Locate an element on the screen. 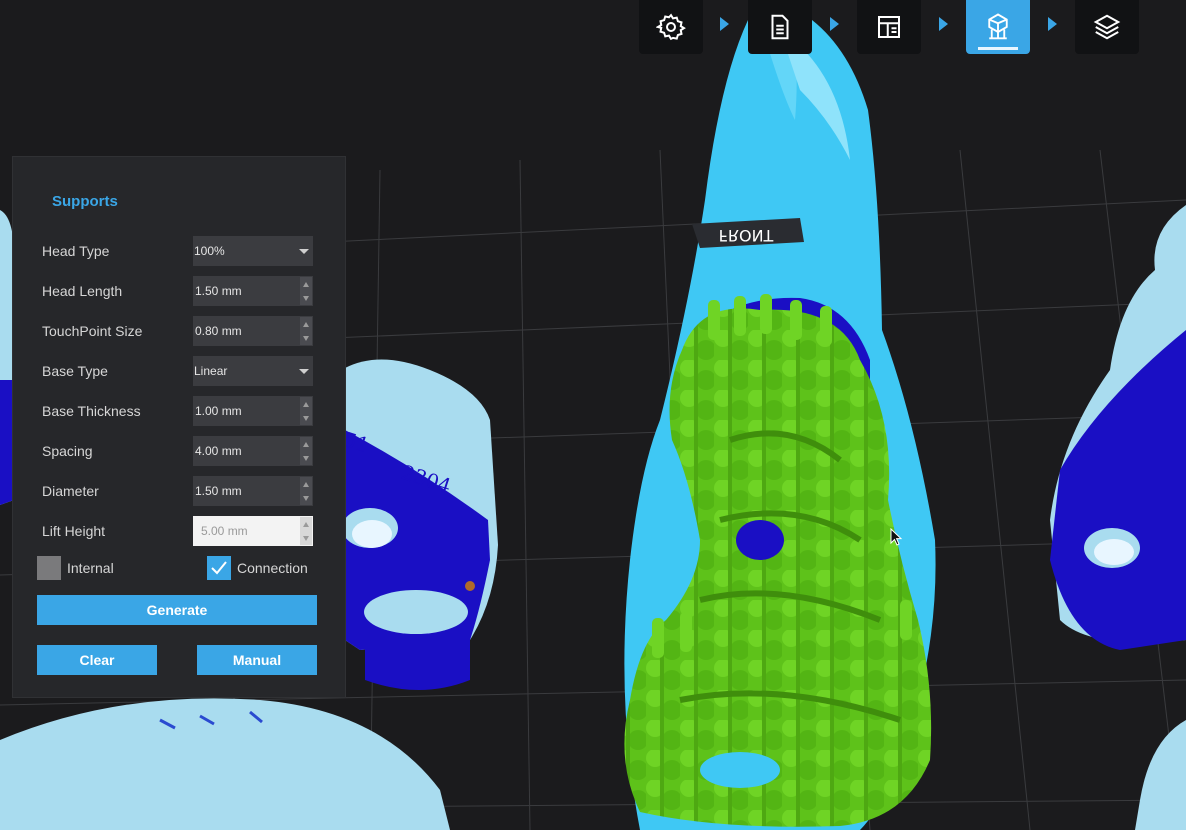 This screenshot has width=1186, height=830. mouse-cursor-icon is located at coordinates (896, 537).